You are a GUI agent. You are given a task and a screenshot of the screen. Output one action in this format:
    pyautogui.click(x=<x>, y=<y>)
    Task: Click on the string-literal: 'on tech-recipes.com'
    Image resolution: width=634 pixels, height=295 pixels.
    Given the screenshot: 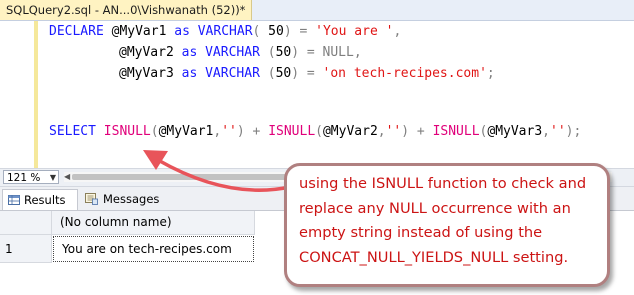 What is the action you would take?
    pyautogui.click(x=404, y=73)
    